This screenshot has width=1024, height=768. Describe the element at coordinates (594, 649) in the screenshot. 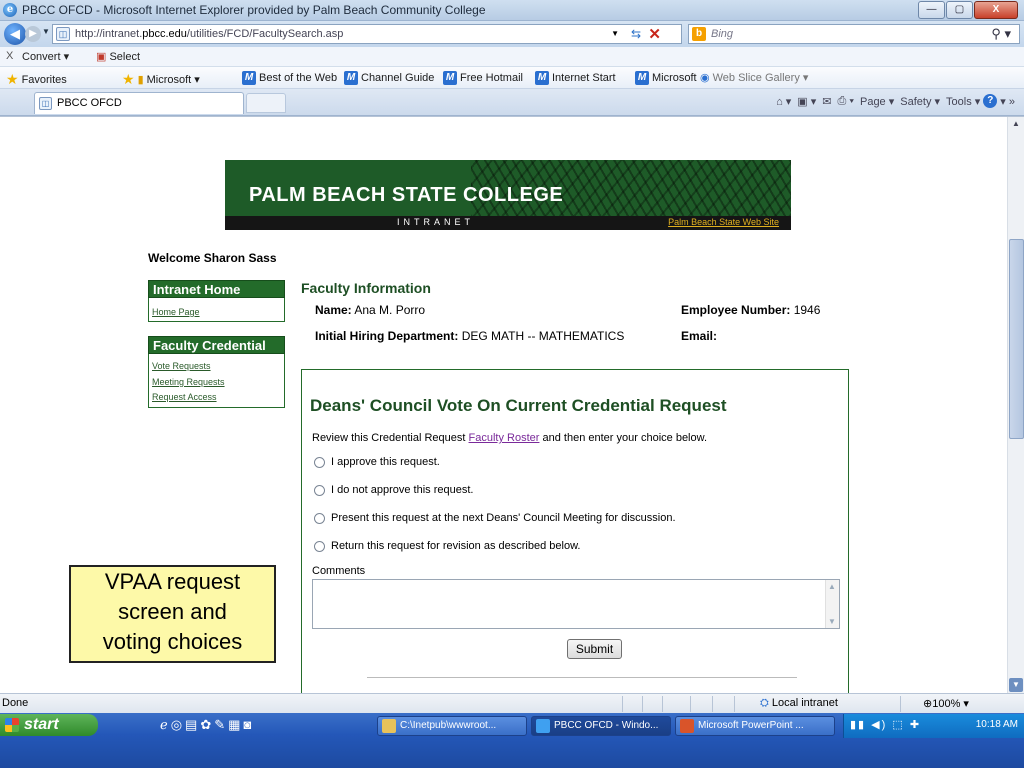

I see `submit-button: Submit` at that location.